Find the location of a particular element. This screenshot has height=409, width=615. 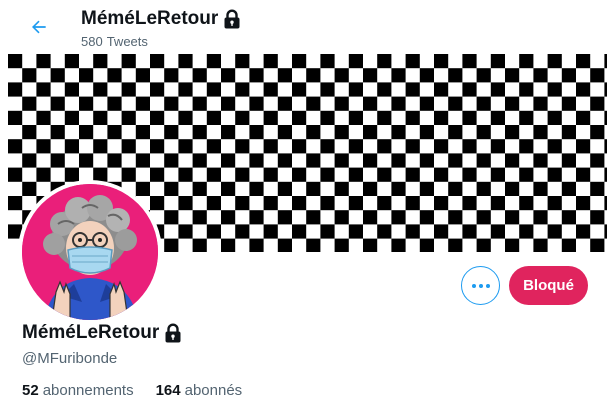

follow-stats: 52 abonnements 164 abonnés is located at coordinates (132, 390).